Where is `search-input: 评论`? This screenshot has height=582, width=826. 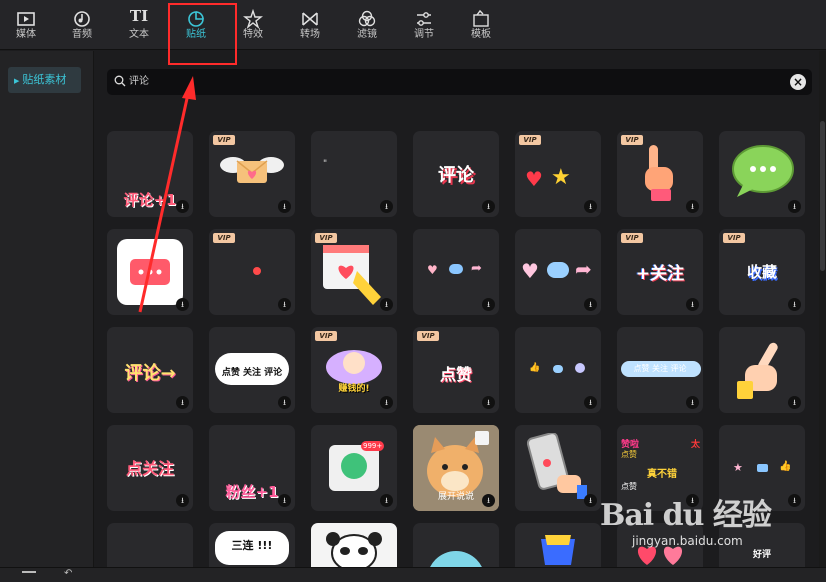
search-input: 评论 is located at coordinates (139, 82).